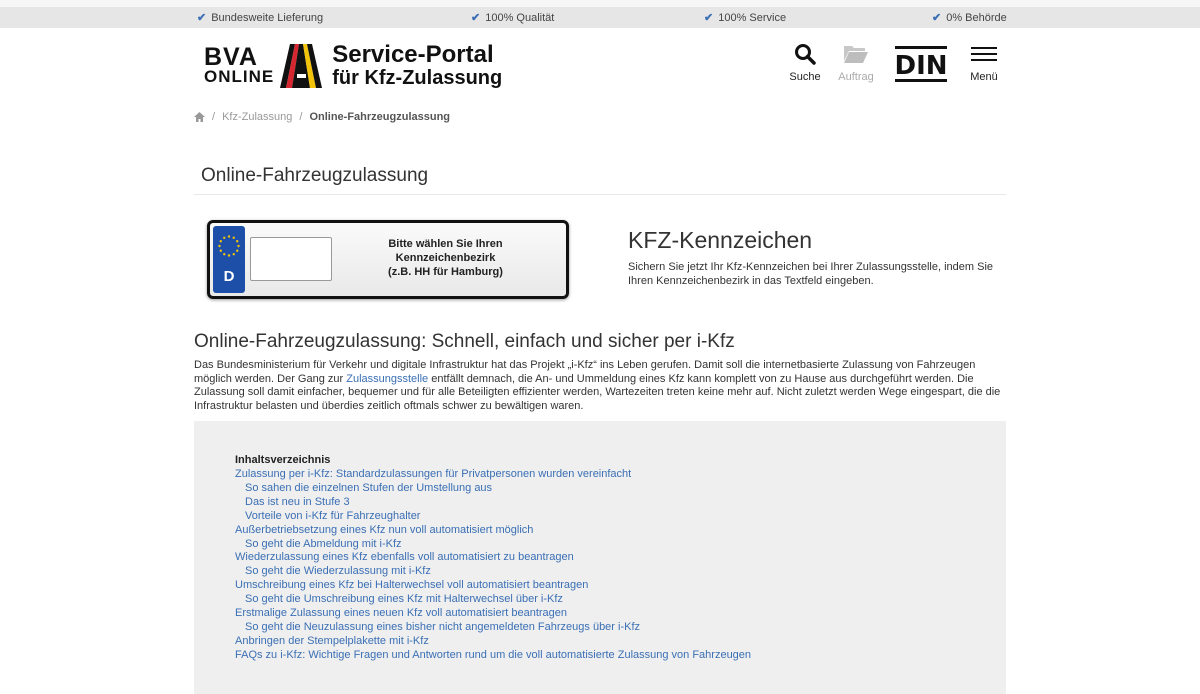 Image resolution: width=1200 pixels, height=694 pixels. What do you see at coordinates (984, 77) in the screenshot?
I see `menu-label: Menü` at bounding box center [984, 77].